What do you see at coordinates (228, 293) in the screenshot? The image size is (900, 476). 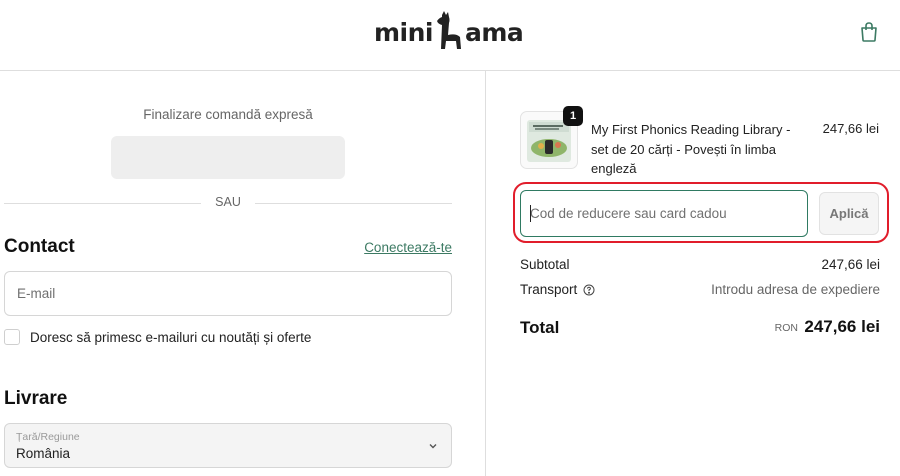 I see `email-field` at bounding box center [228, 293].